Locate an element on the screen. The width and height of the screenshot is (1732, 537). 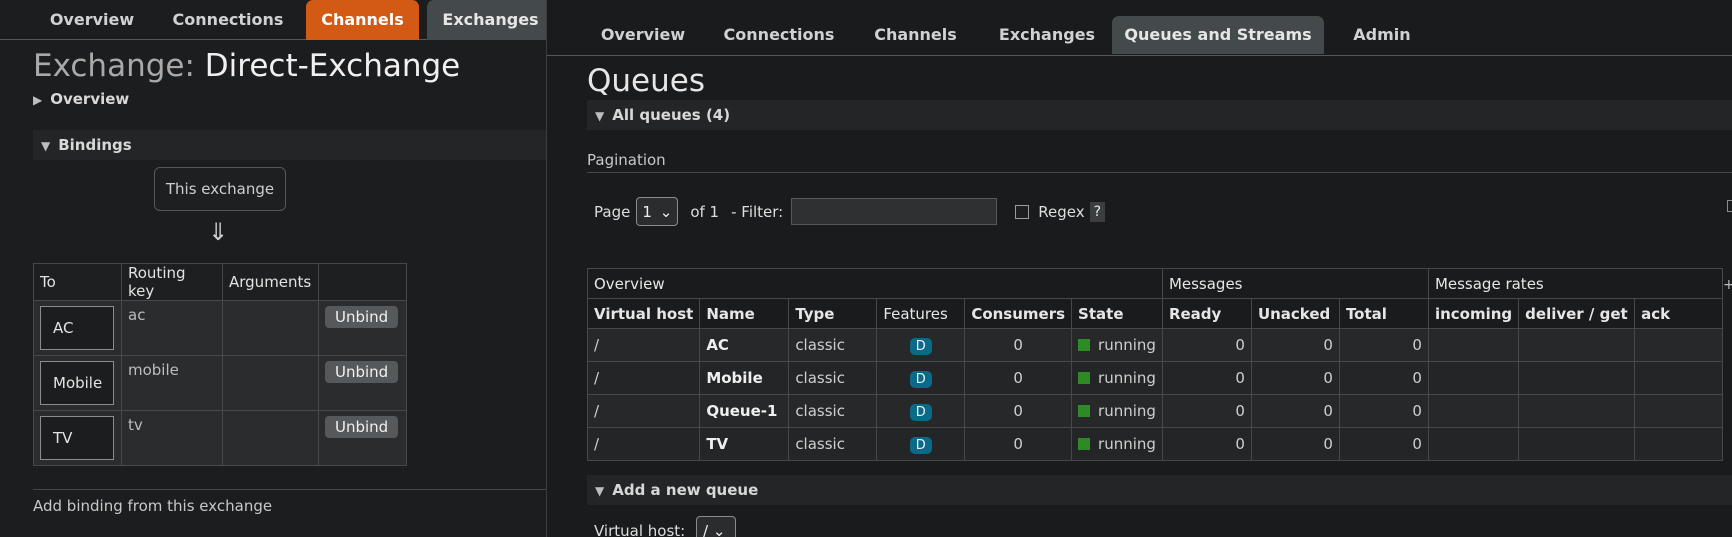
column-header: State is located at coordinates (1117, 313).